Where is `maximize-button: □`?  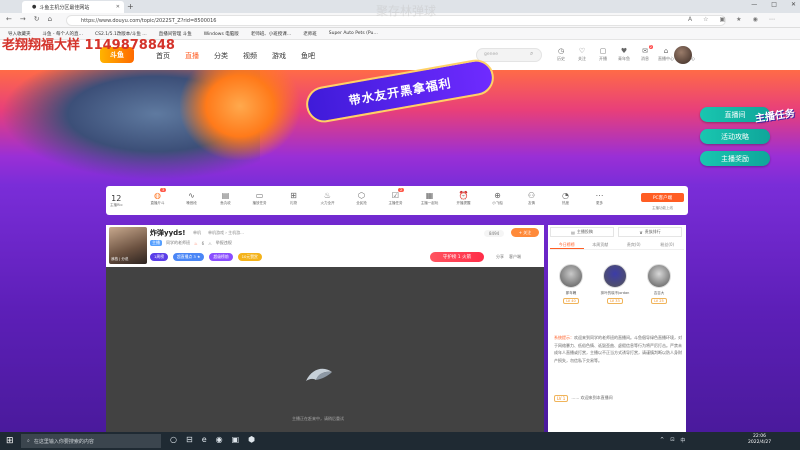
maximize-button: □ is located at coordinates (774, 4).